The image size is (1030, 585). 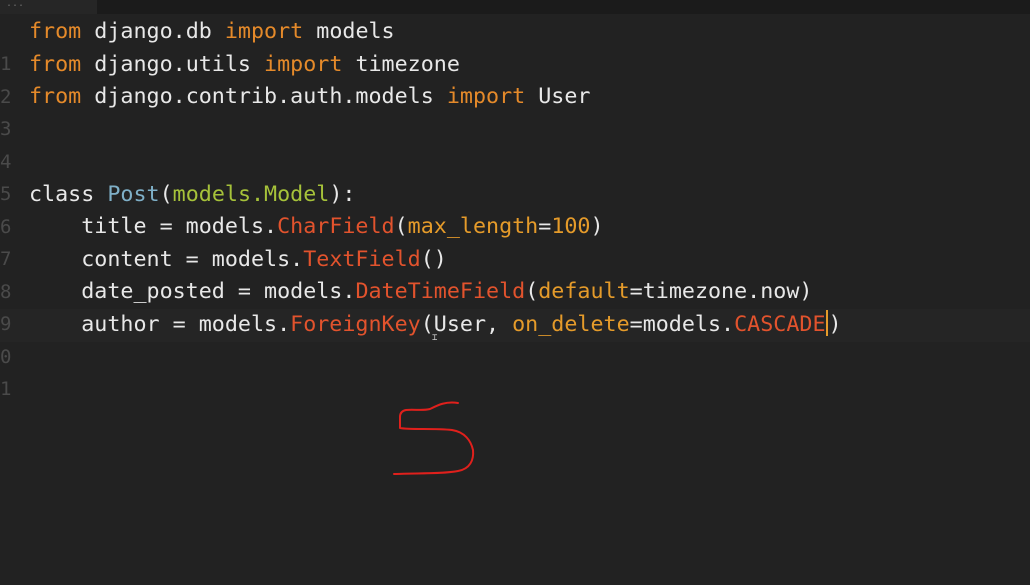 What do you see at coordinates (721, 291) in the screenshot?
I see `kwarg-value: =timezone.now)` at bounding box center [721, 291].